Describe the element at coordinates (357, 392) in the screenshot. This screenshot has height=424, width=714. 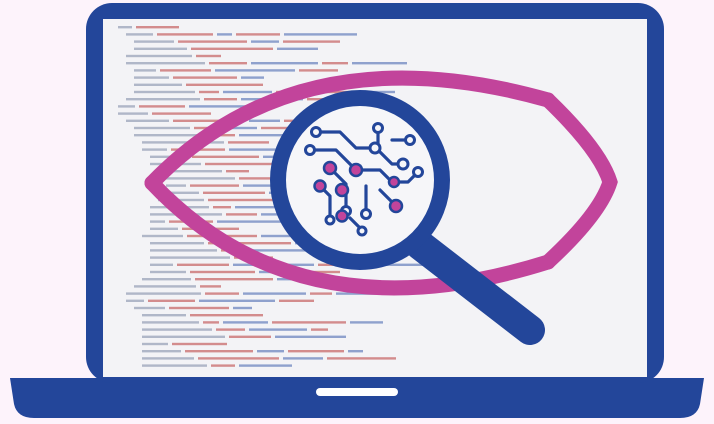
I see `laptop-notch` at that location.